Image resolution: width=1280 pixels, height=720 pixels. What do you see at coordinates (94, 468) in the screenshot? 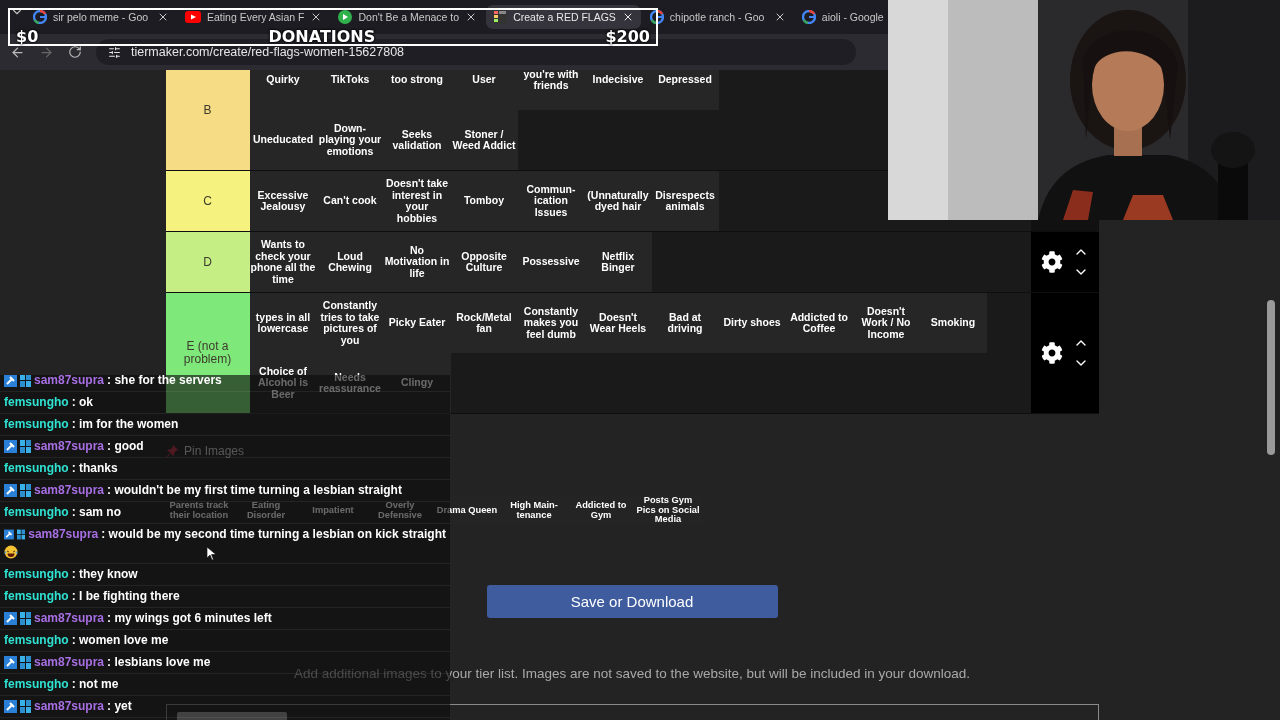
I see `chat-message: : thanks` at bounding box center [94, 468].